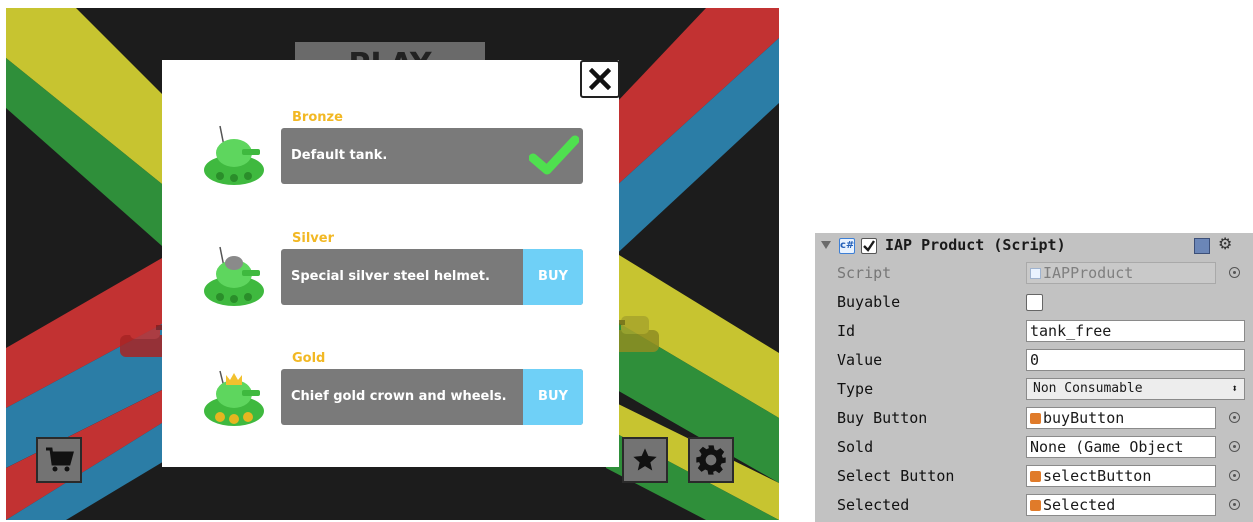 Image resolution: width=1253 pixels, height=522 pixels. I want to click on cart-icon, so click(60, 459).